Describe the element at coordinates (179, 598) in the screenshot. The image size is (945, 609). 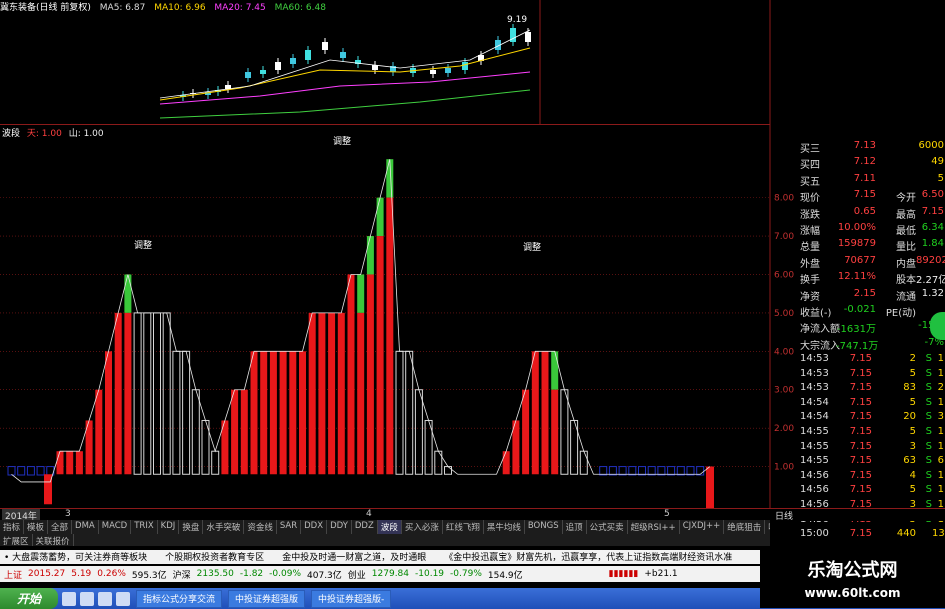
I see `task-forum: 指标公式分享交流` at that location.